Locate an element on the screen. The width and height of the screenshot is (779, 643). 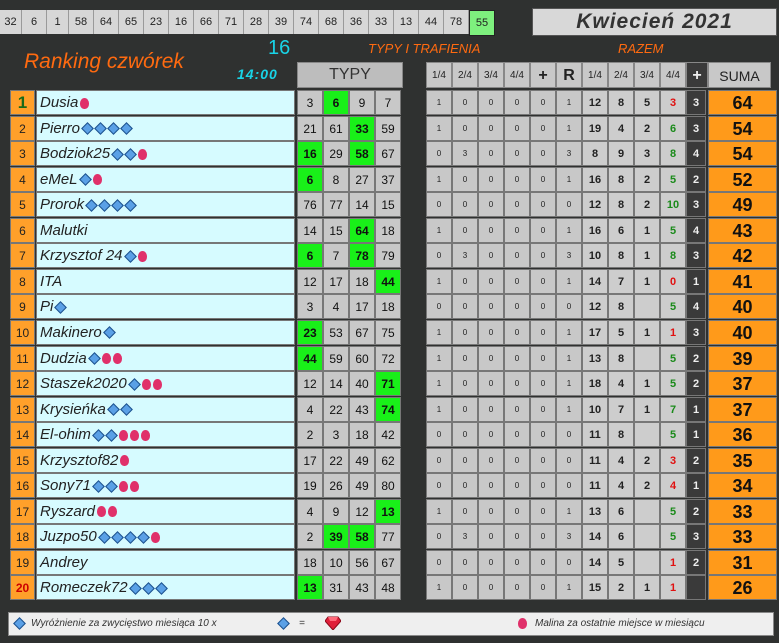
razem-cell: 4 is located at coordinates (621, 128).